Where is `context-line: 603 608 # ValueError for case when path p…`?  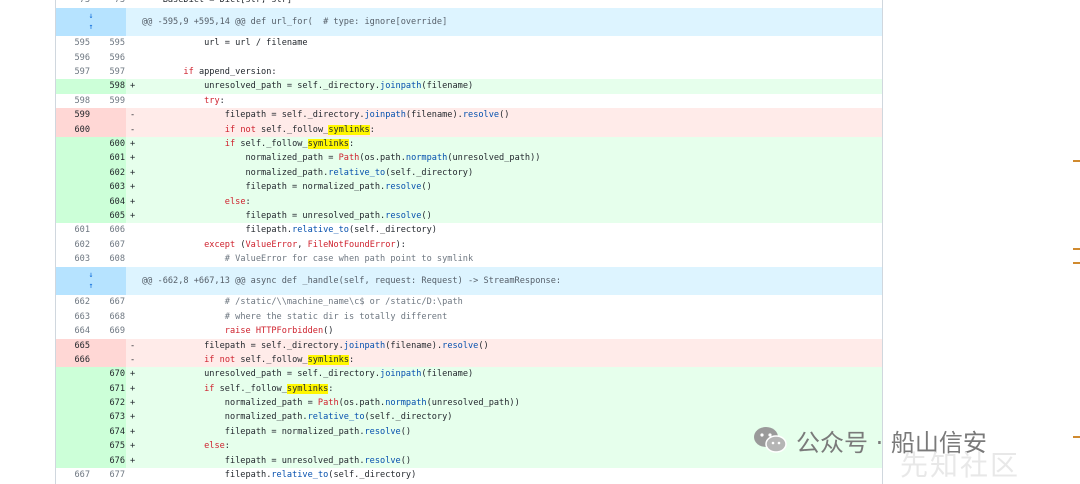 context-line: 603 608 # ValueError for case when path p… is located at coordinates (469, 259).